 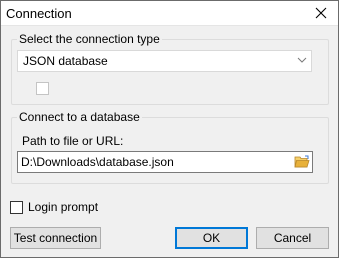 What do you see at coordinates (211, 238) in the screenshot?
I see `ok-button: OK` at bounding box center [211, 238].